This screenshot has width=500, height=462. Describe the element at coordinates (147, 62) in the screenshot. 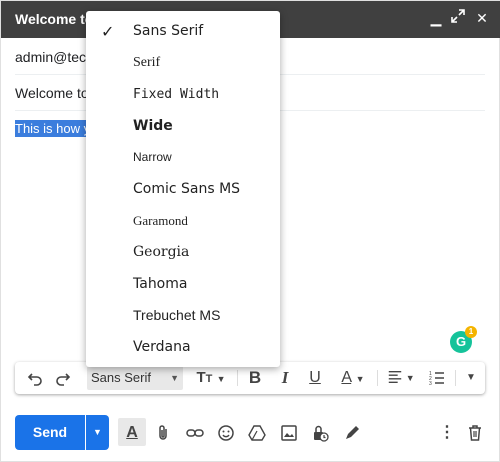

I see `font-option-label: Serif` at that location.